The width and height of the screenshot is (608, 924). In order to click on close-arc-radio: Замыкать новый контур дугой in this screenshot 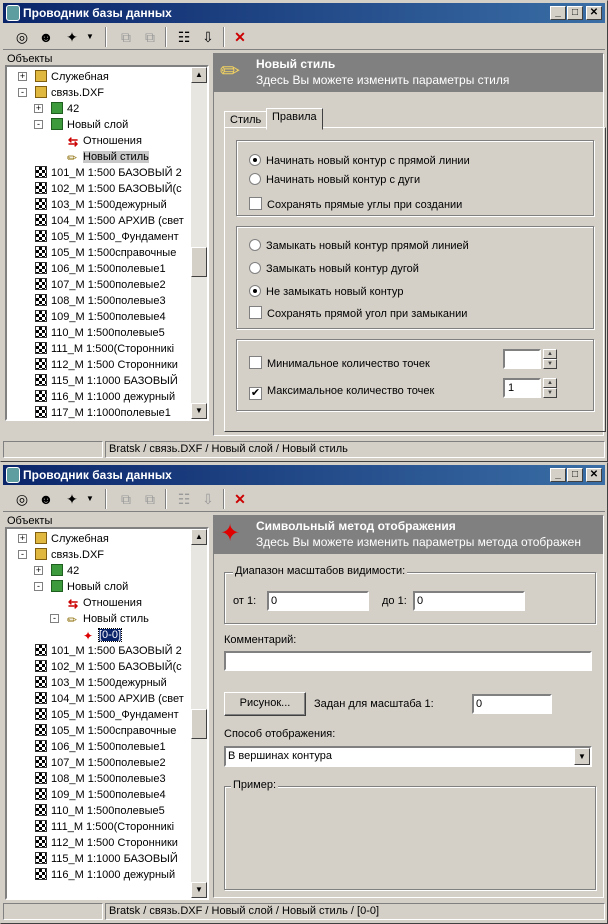, I will do `click(334, 268)`.